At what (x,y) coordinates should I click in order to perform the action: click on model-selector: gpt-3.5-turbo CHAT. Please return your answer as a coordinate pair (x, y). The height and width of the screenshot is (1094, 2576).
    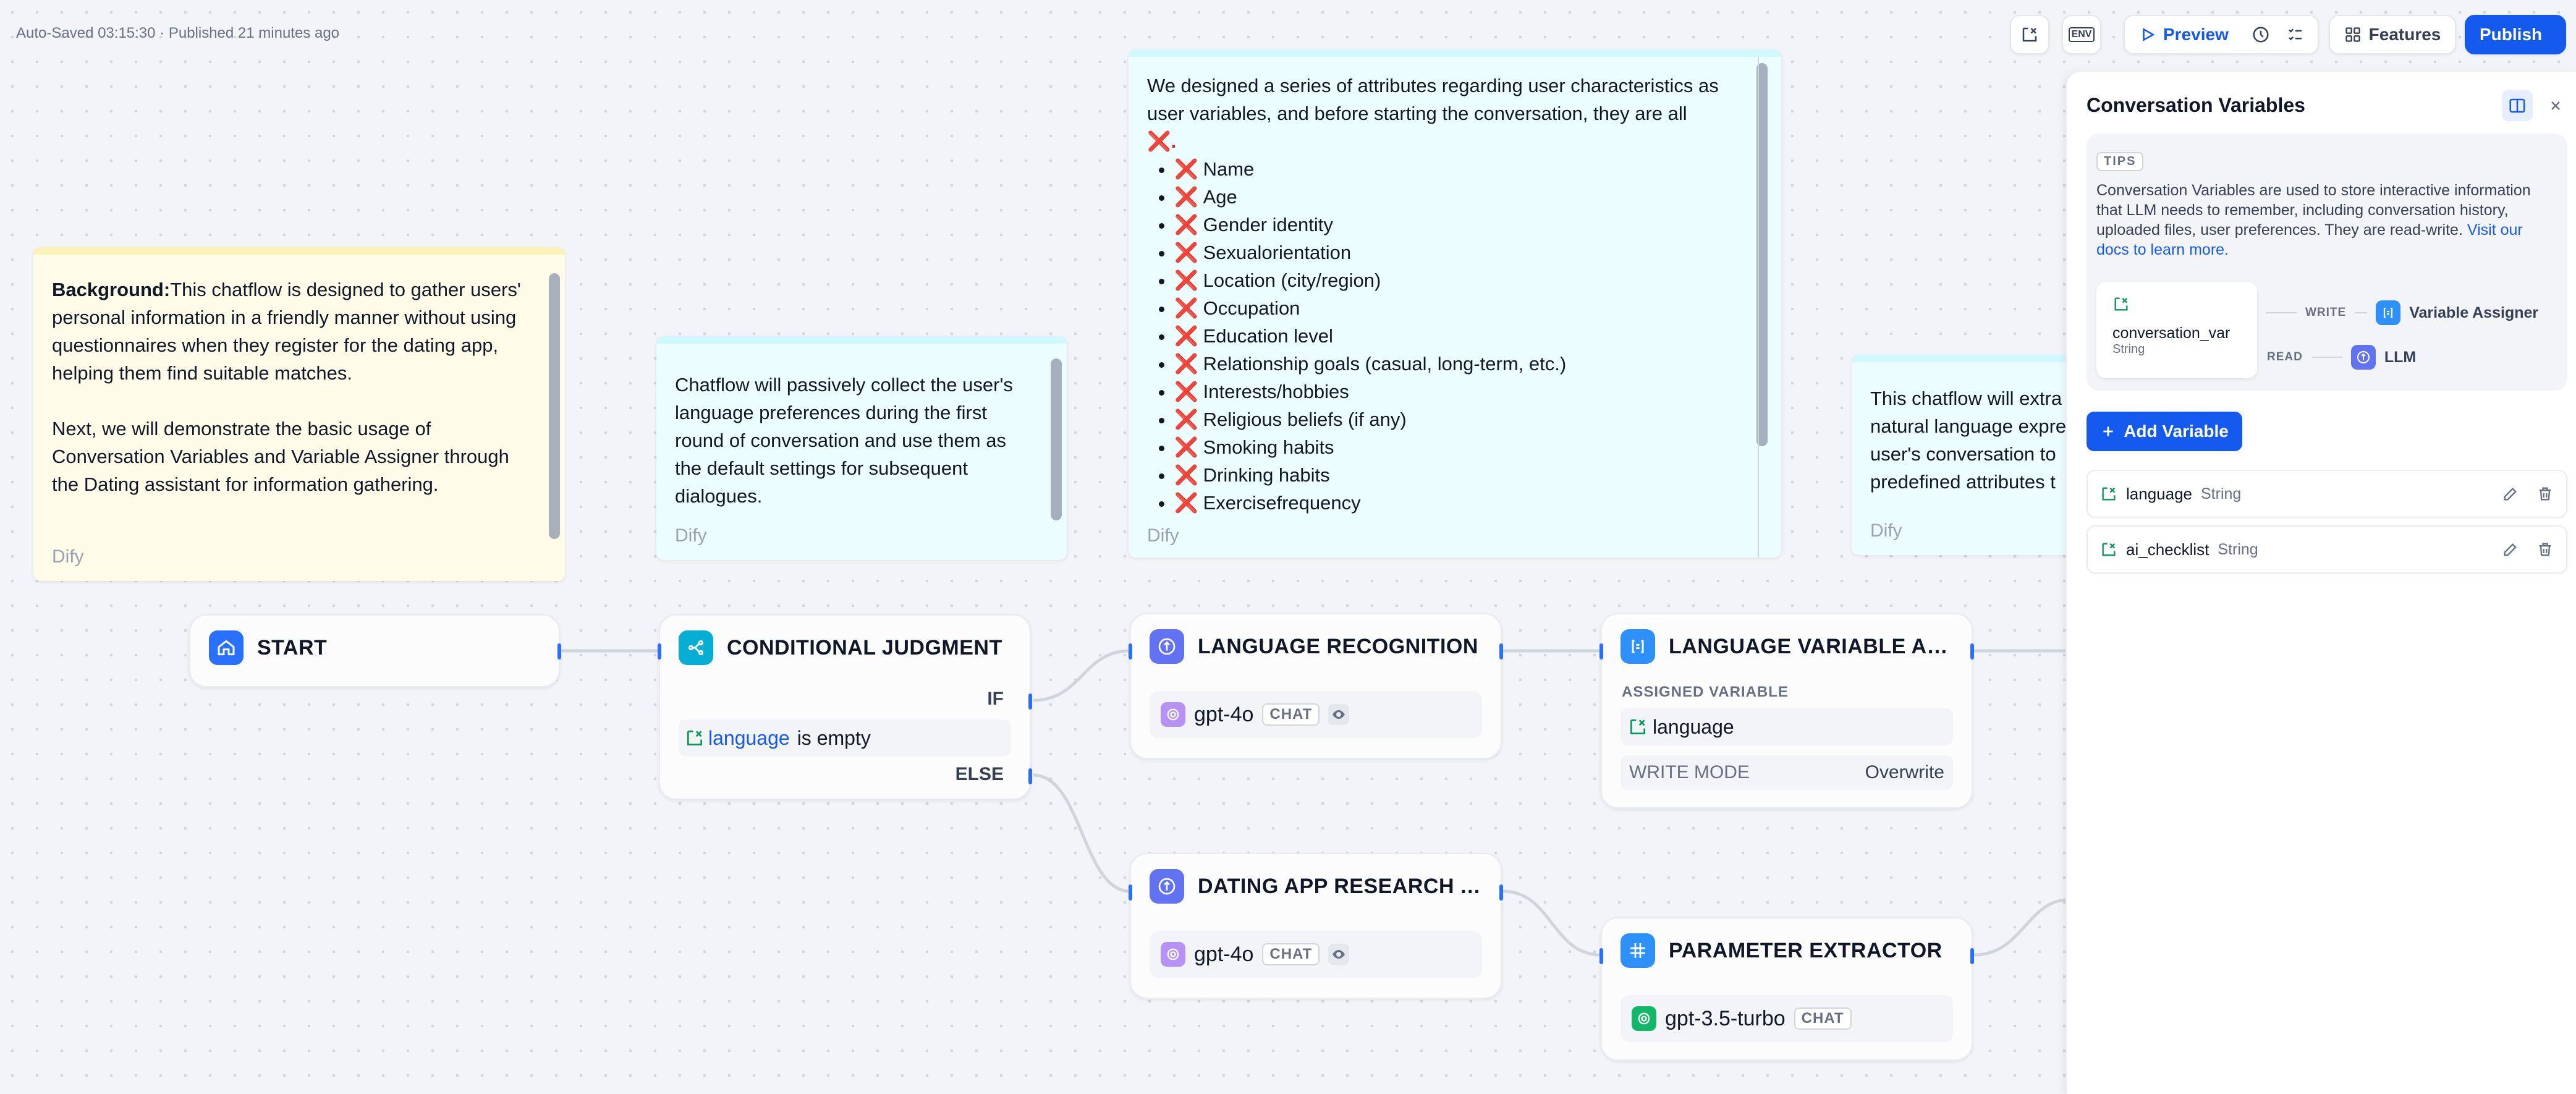
    Looking at the image, I should click on (1787, 1018).